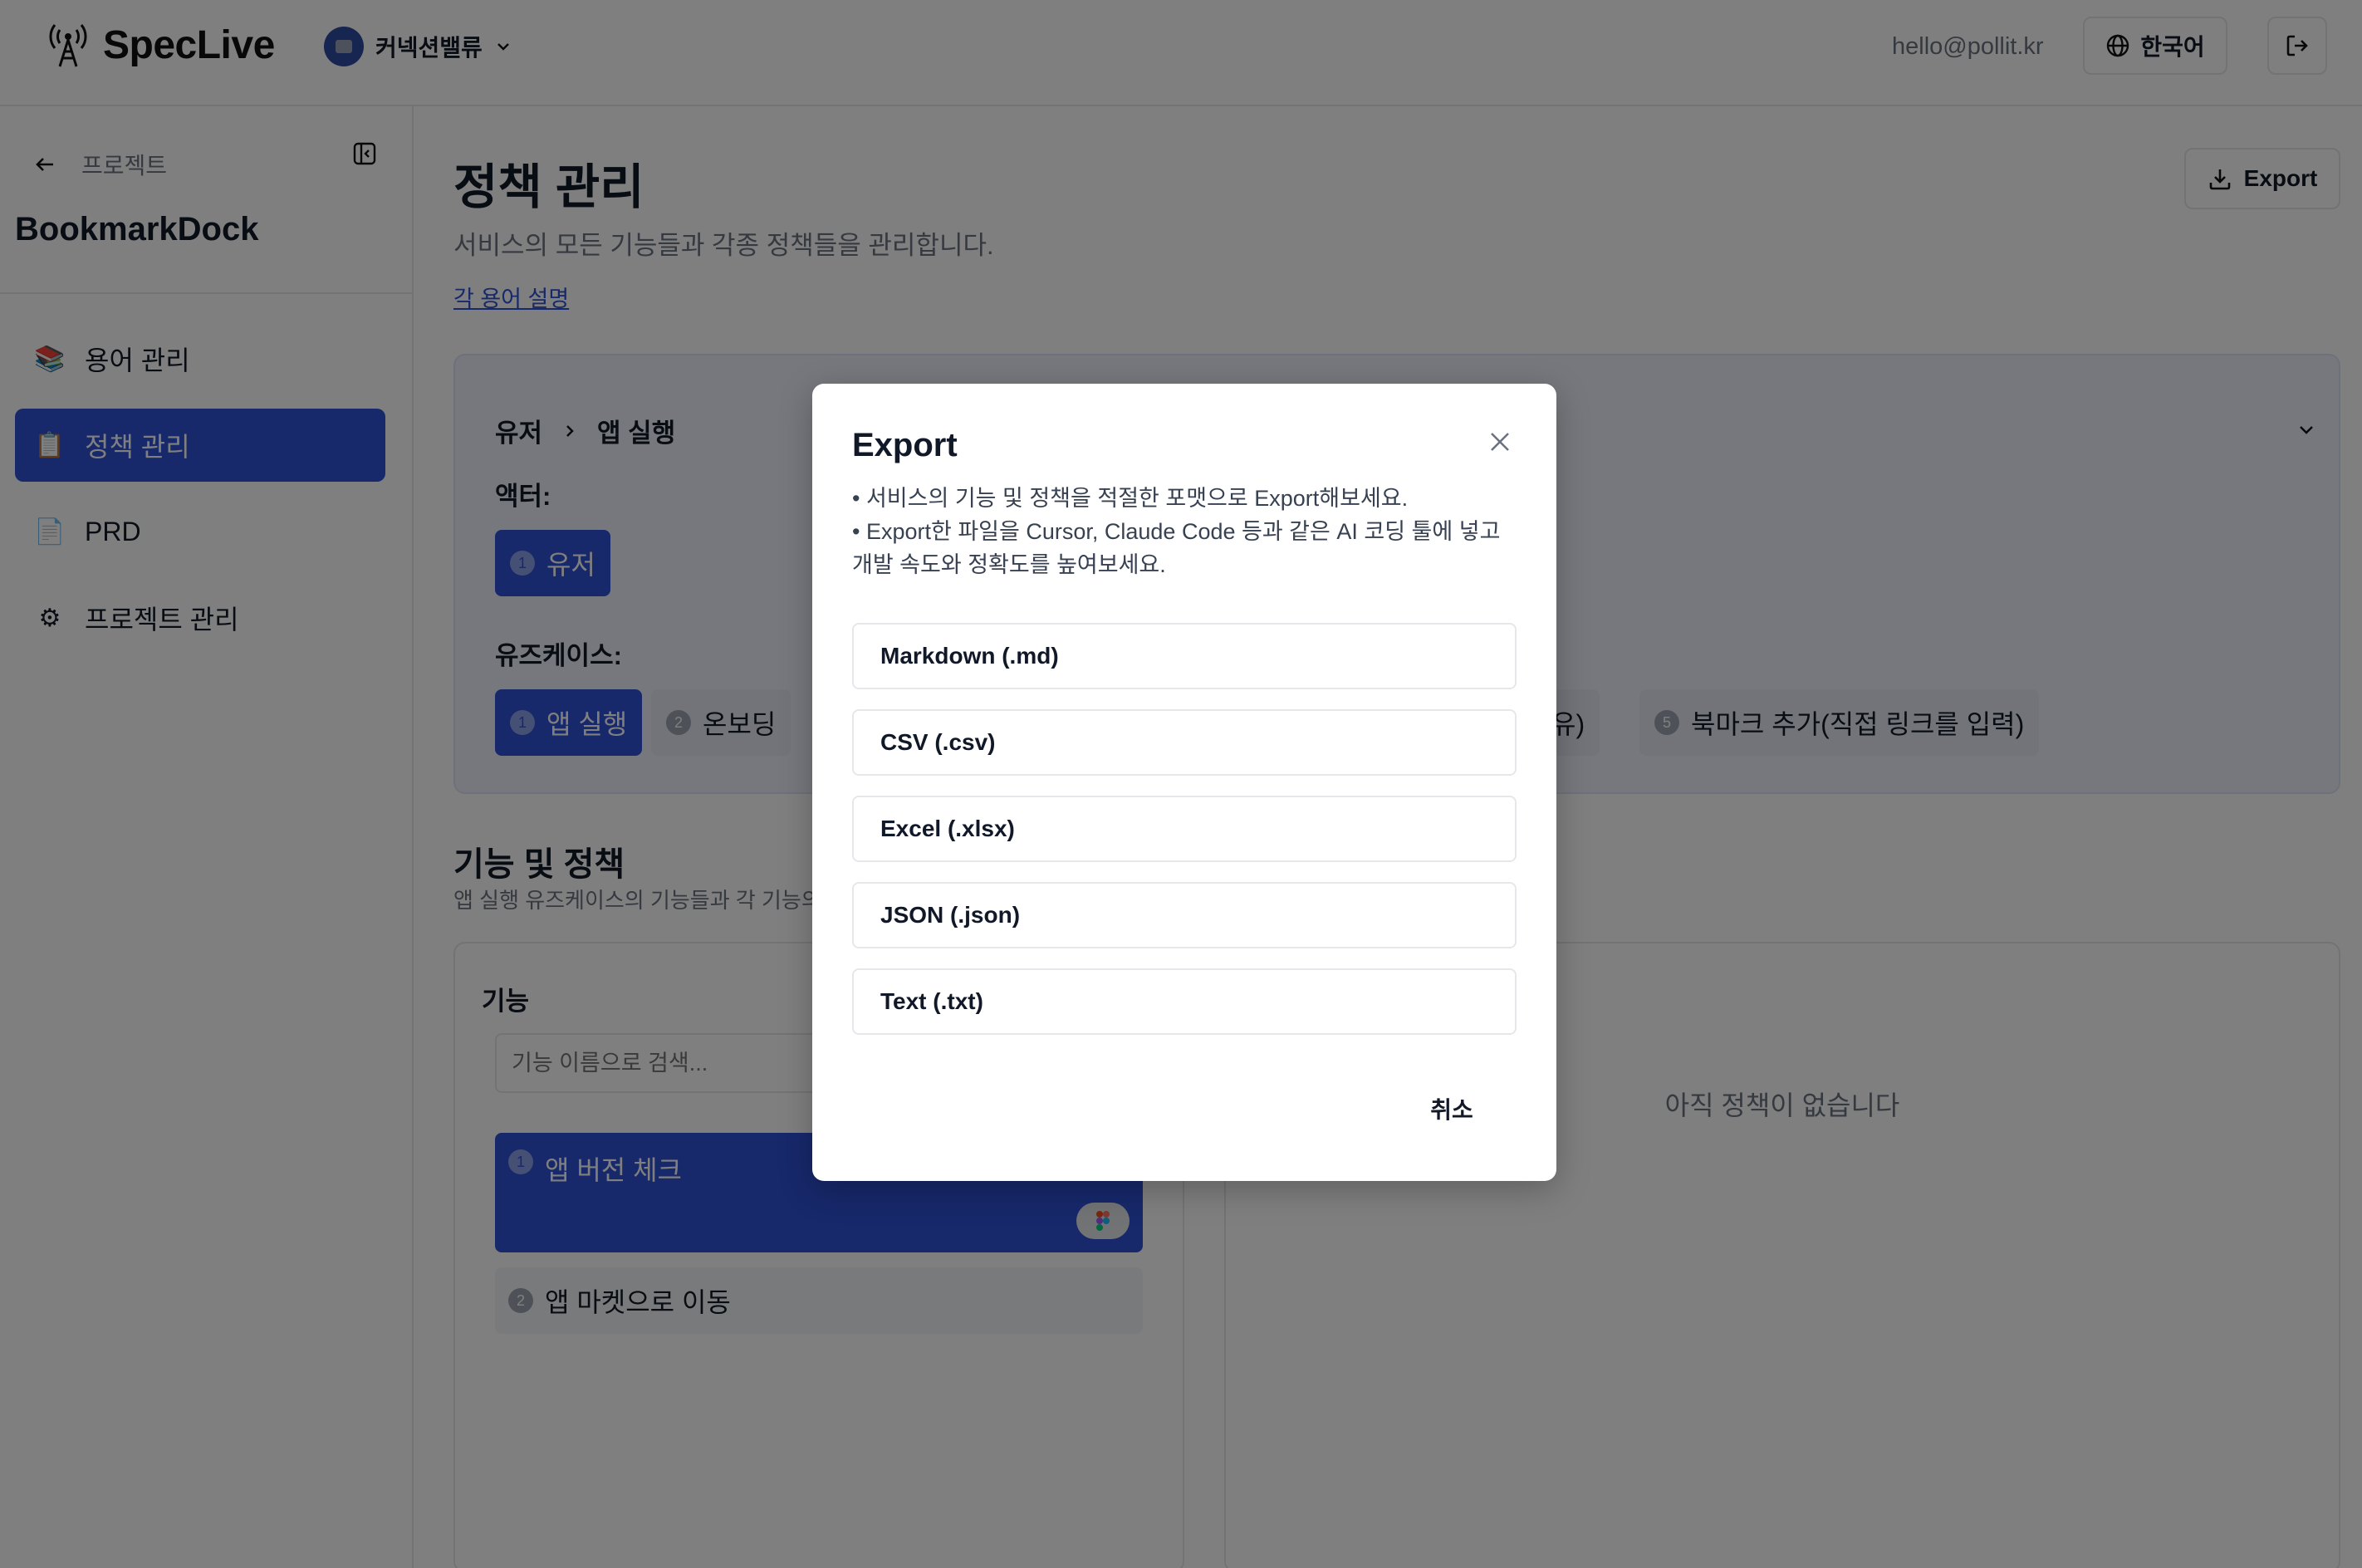 The image size is (2362, 1568). I want to click on dialog-desc-line: • 서비스의 기능 및 정책을 적절한 포맷으로 Export해보세요., so click(1130, 498).